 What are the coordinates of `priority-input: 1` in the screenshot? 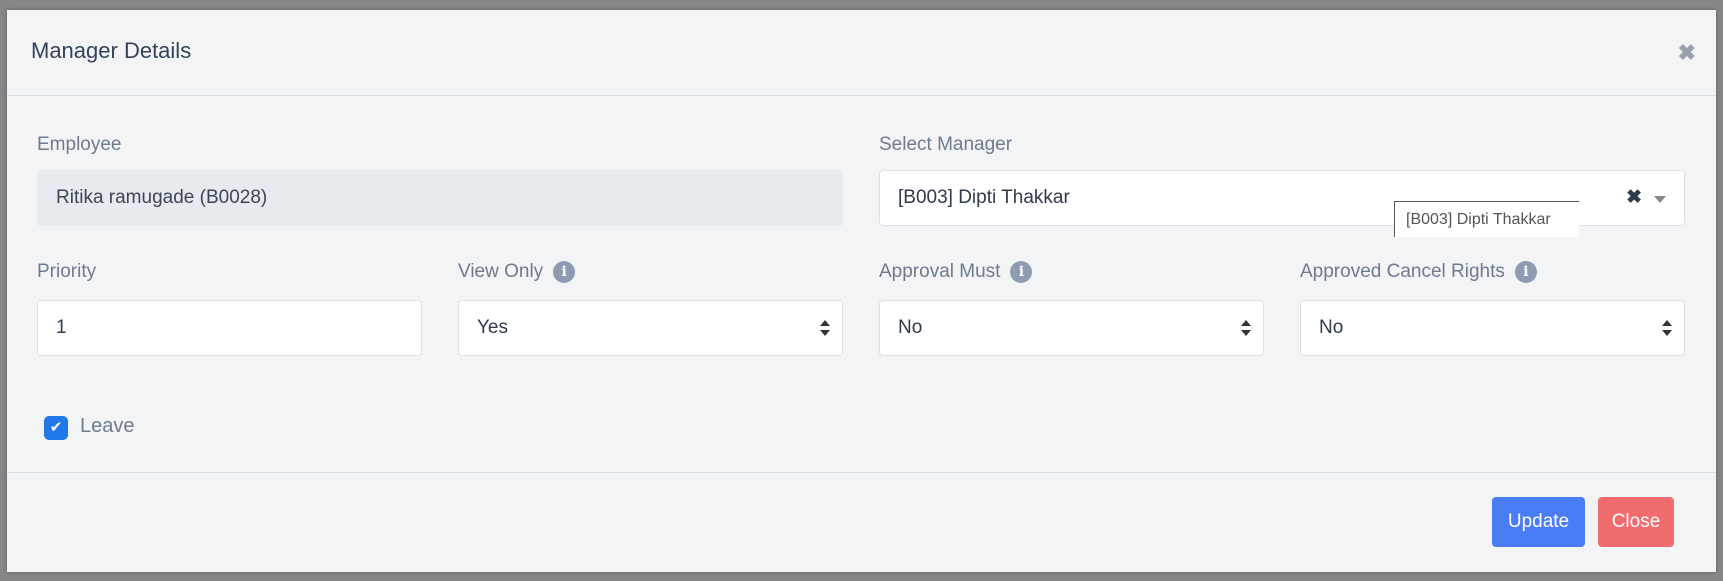 It's located at (229, 328).